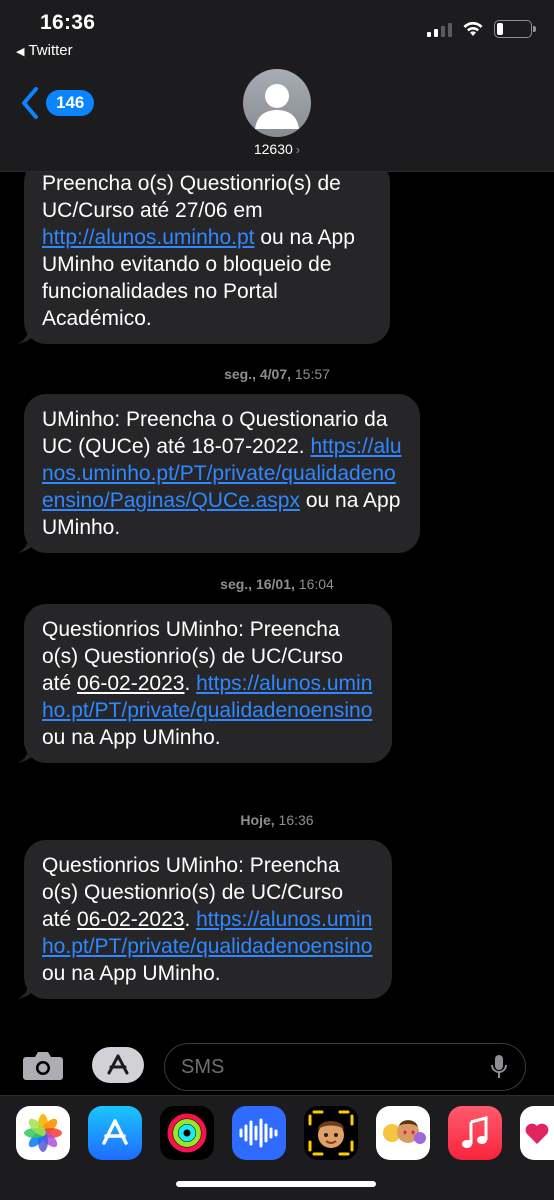 This screenshot has width=554, height=1200. What do you see at coordinates (515, 29) in the screenshot?
I see `battery-icon` at bounding box center [515, 29].